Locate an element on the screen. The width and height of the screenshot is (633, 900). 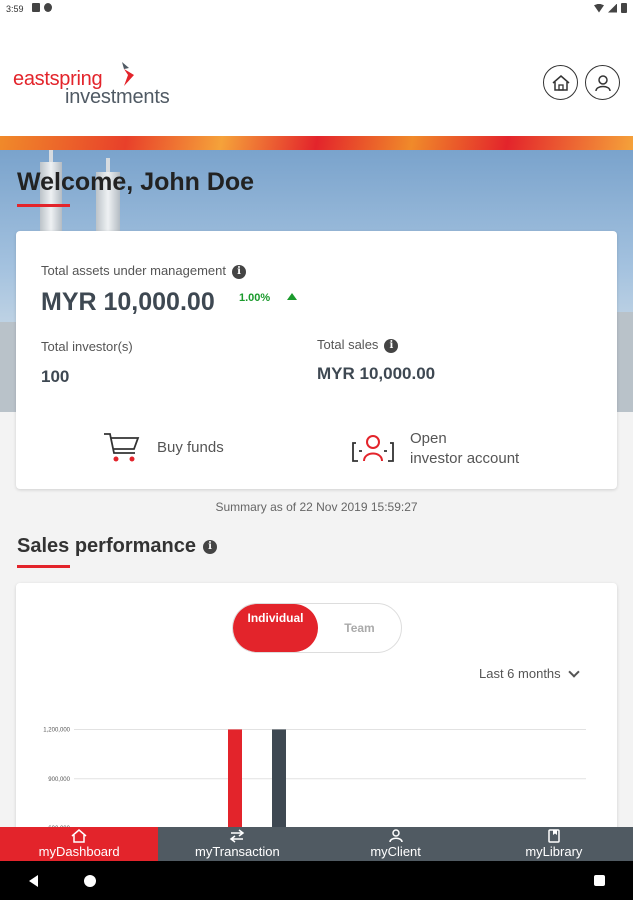
sales-performance-title: Sales performance i is located at coordinates (117, 546).